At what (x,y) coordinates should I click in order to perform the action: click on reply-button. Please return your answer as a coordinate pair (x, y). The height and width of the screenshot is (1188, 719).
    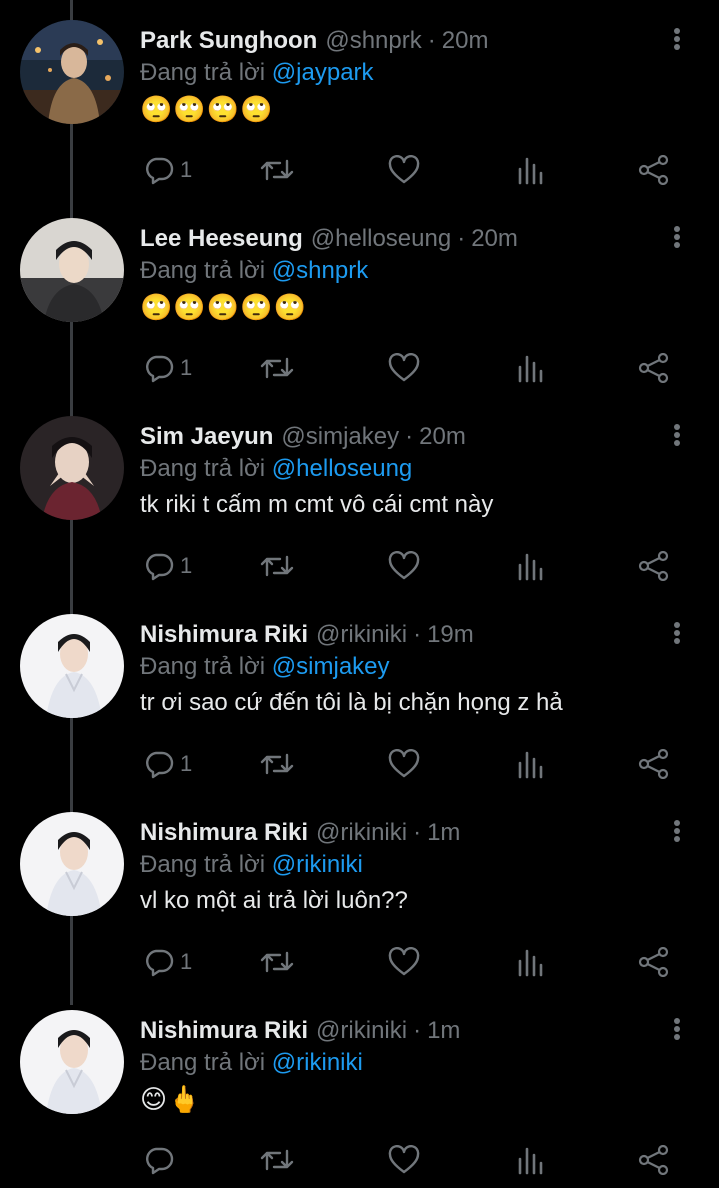
    Looking at the image, I should click on (162, 1160).